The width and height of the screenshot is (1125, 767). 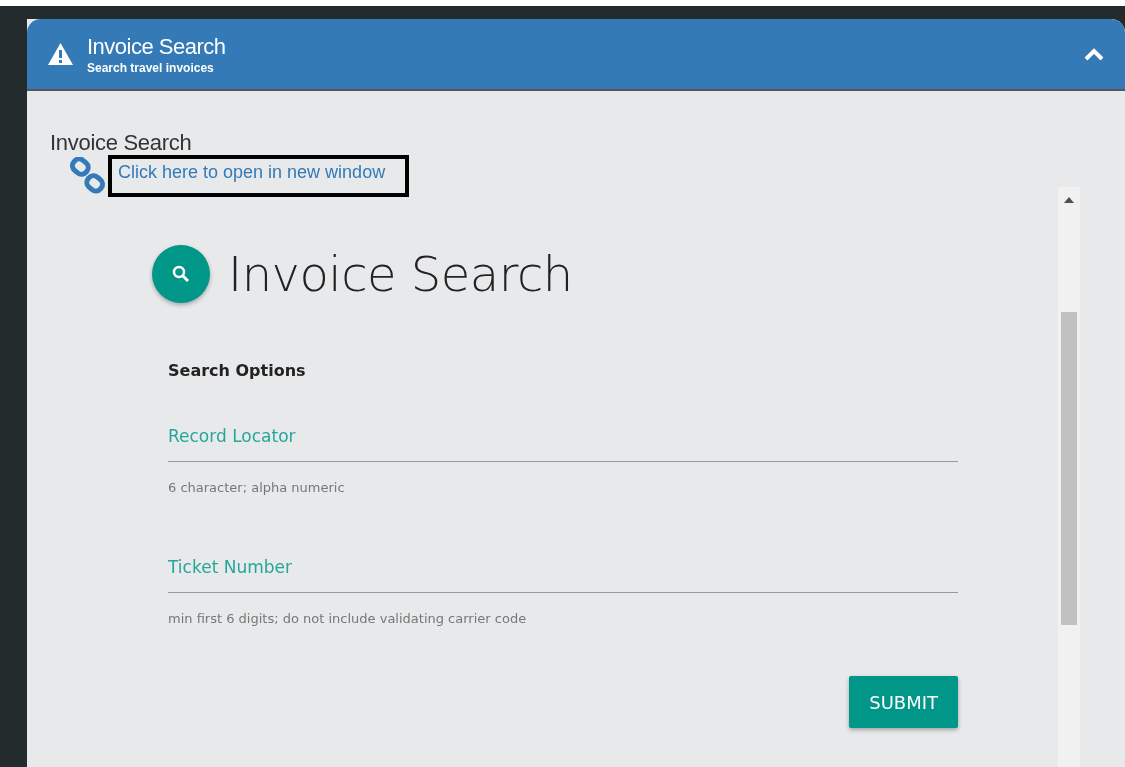 What do you see at coordinates (88, 176) in the screenshot?
I see `chain-link-icon` at bounding box center [88, 176].